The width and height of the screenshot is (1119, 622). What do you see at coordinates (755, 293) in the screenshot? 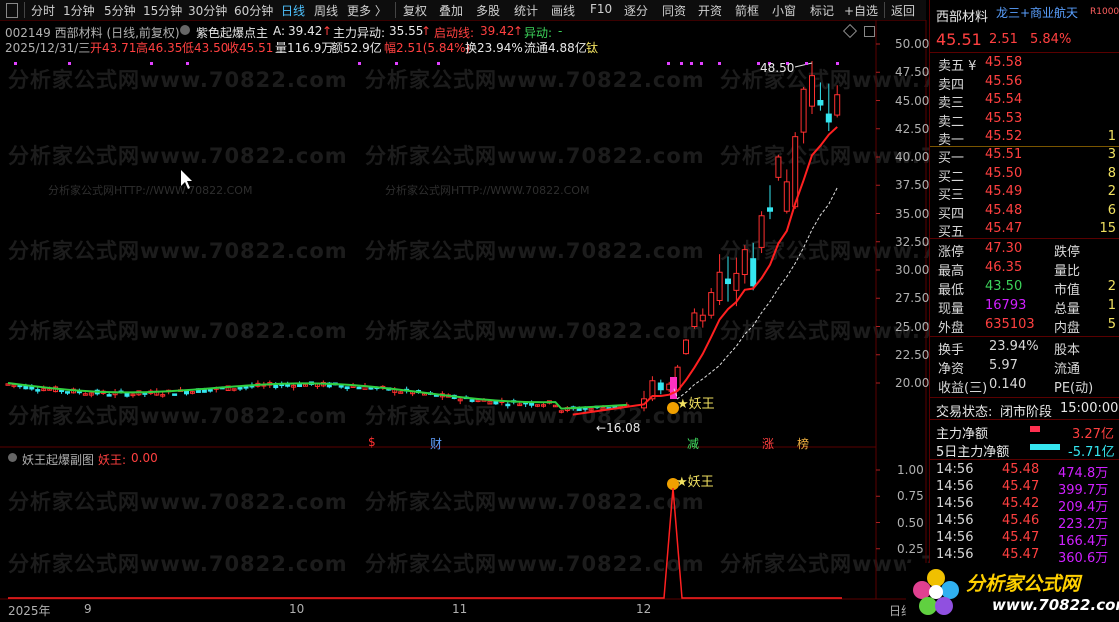
I see `ma-line-white` at bounding box center [755, 293].